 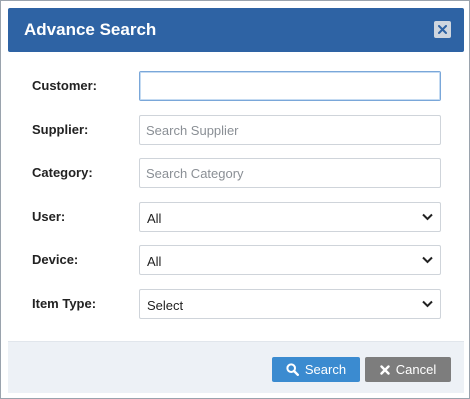 I want to click on close-button, so click(x=442, y=29).